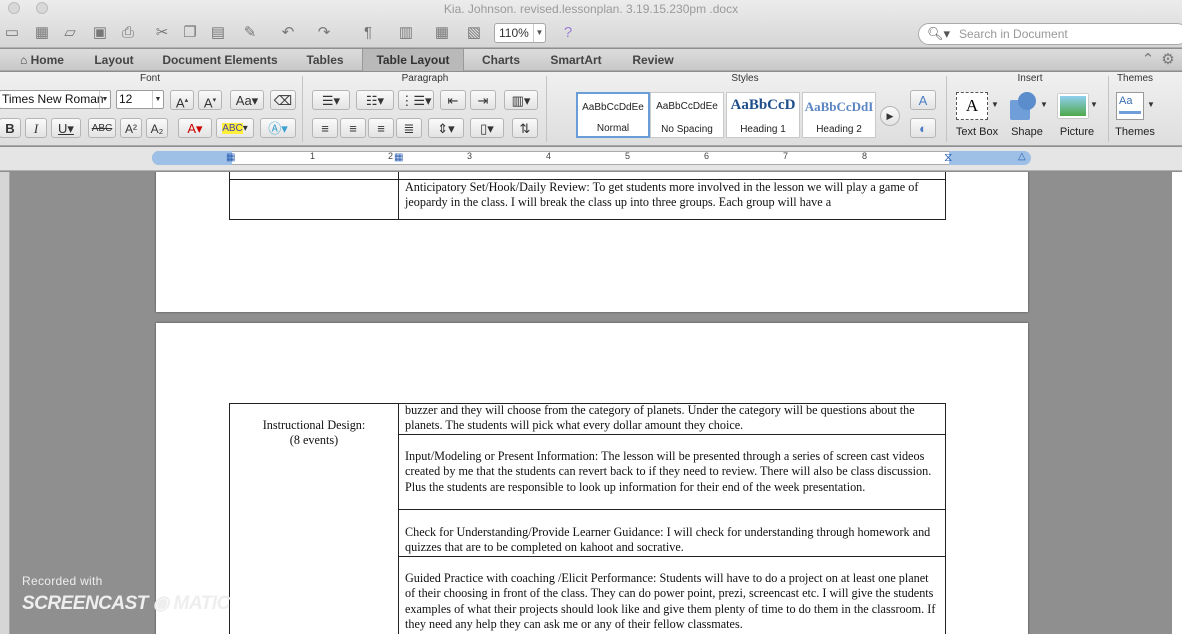  Describe the element at coordinates (66, 128) in the screenshot. I see `underline-button: U▾` at that location.